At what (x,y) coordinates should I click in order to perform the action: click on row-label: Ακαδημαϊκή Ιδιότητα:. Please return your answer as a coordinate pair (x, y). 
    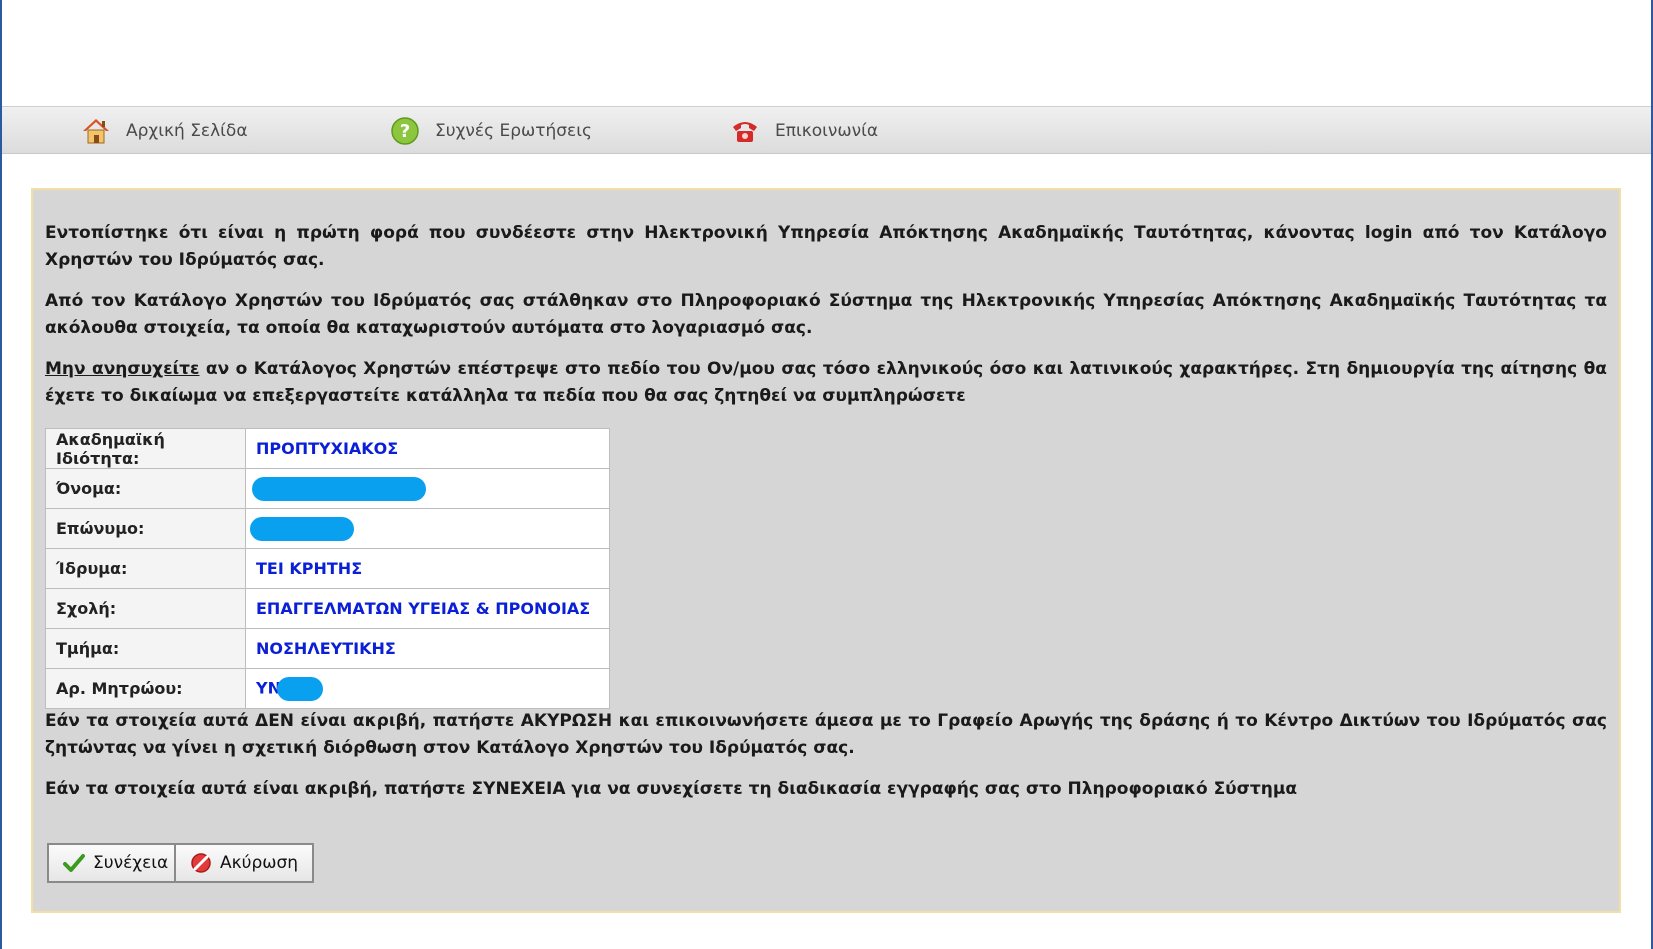
    Looking at the image, I should click on (145, 448).